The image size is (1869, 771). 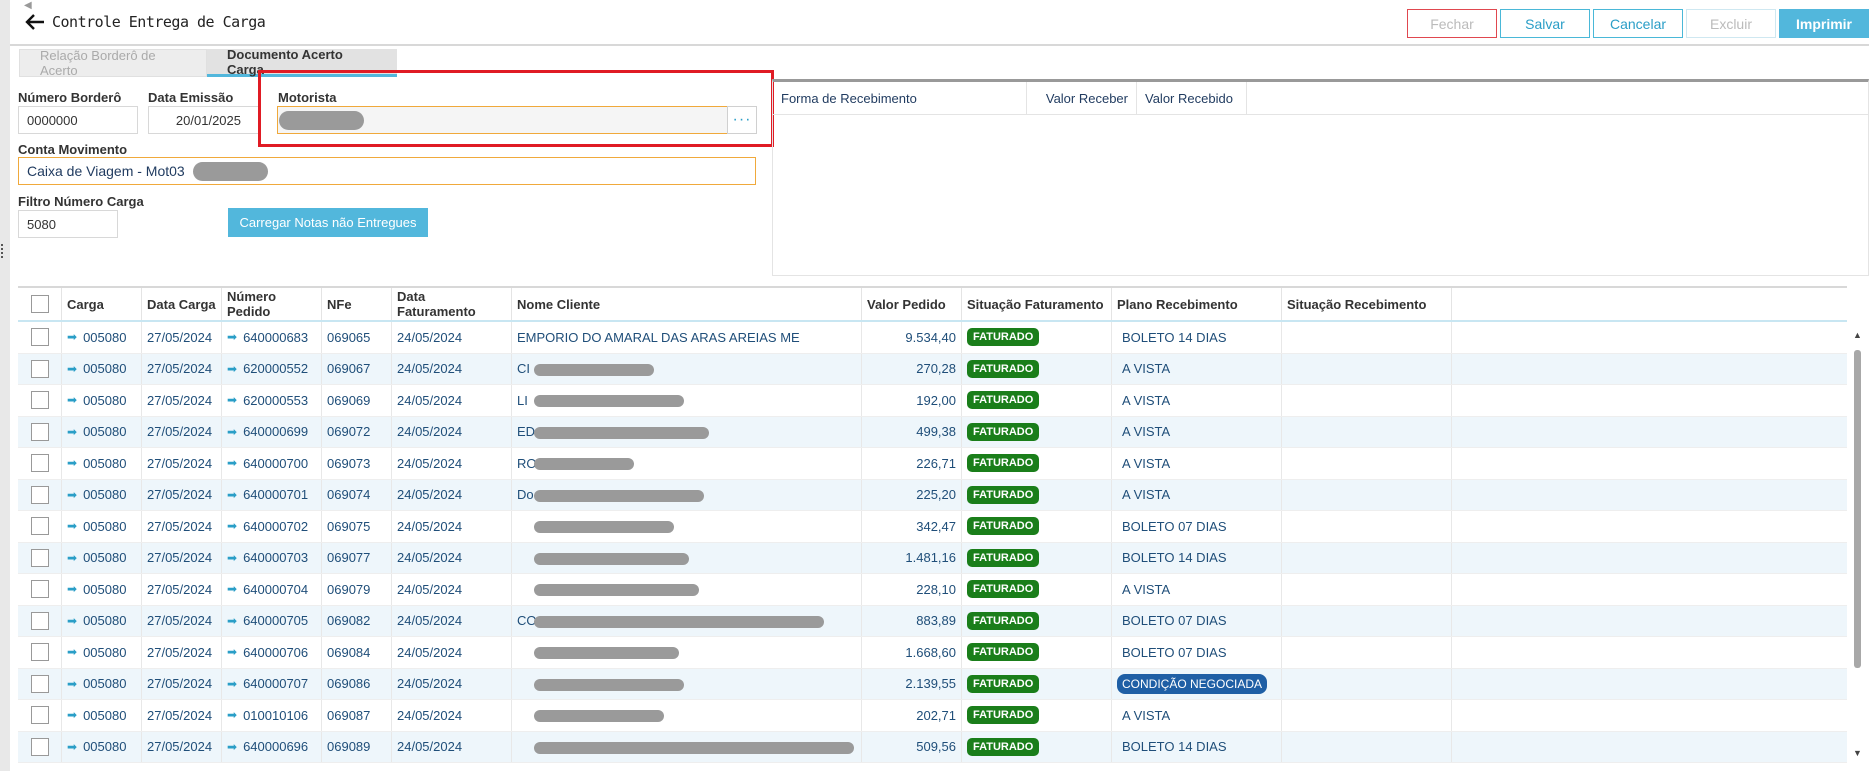 What do you see at coordinates (1857, 753) in the screenshot?
I see `scroll-down-icon: ▼` at bounding box center [1857, 753].